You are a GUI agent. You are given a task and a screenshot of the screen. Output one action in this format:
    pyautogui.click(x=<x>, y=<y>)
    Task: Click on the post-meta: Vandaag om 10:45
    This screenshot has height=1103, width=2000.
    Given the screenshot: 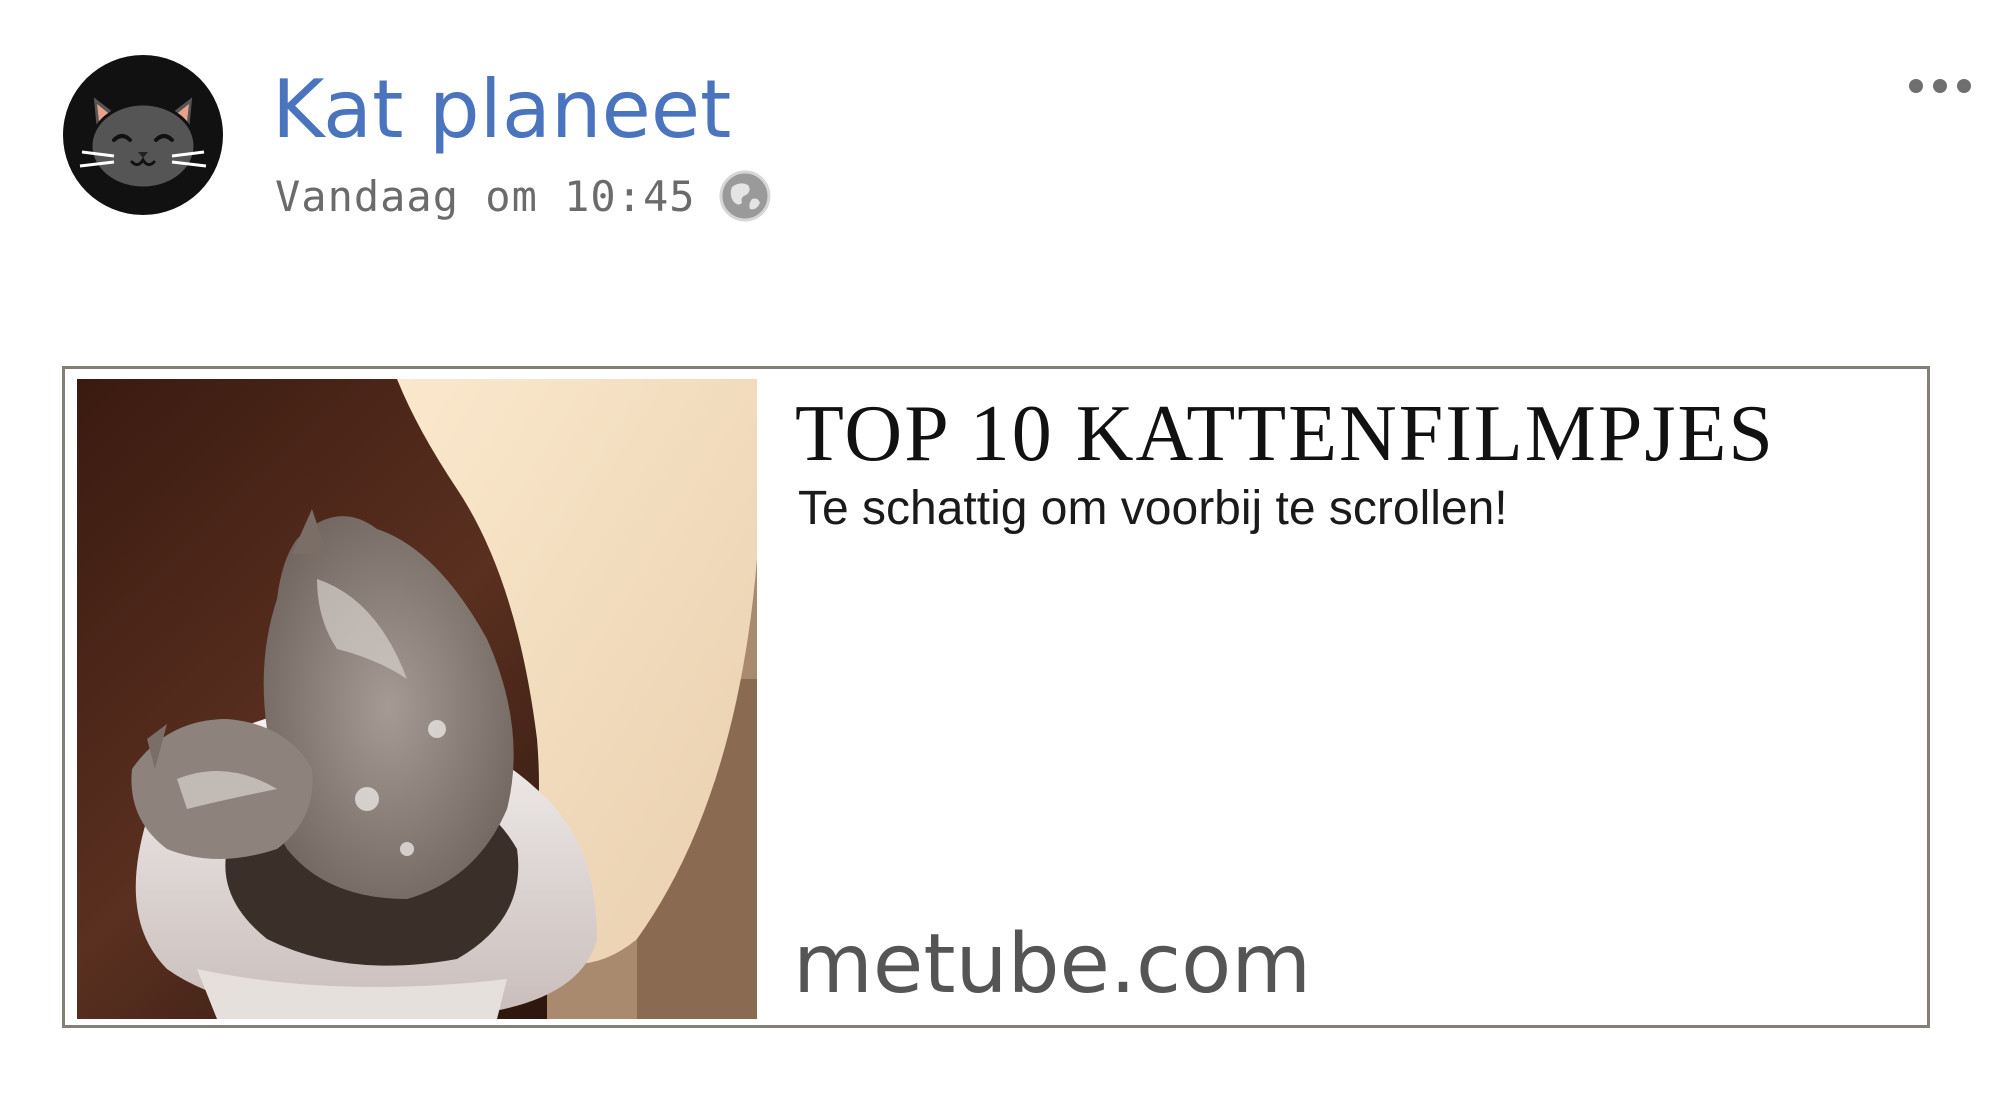 What is the action you would take?
    pyautogui.click(x=523, y=196)
    